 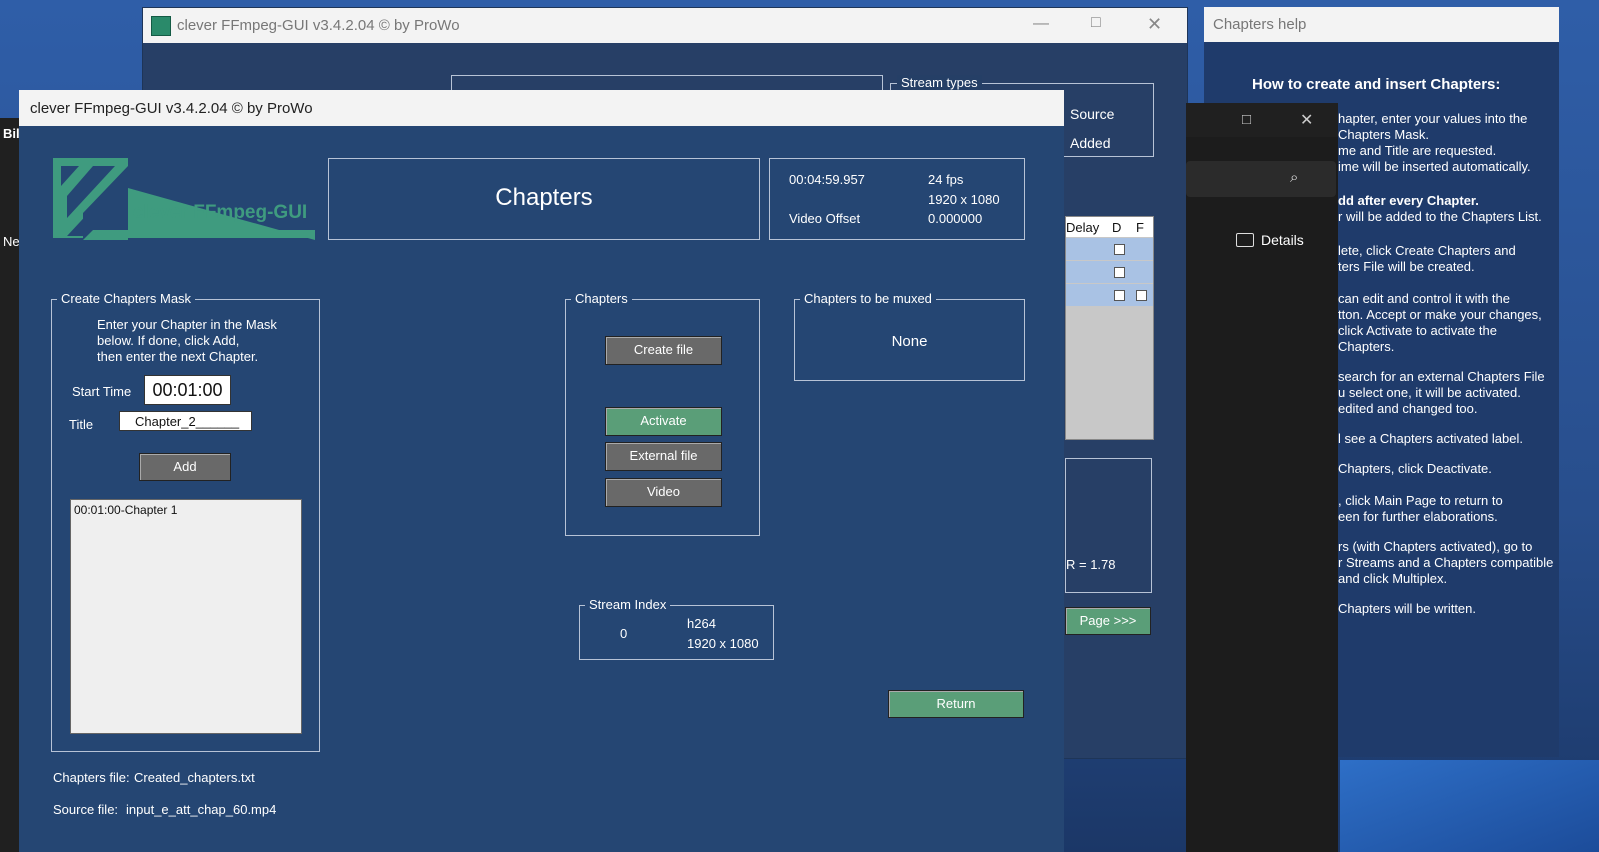 I want to click on video-offset-label: Video Offset, so click(x=825, y=218).